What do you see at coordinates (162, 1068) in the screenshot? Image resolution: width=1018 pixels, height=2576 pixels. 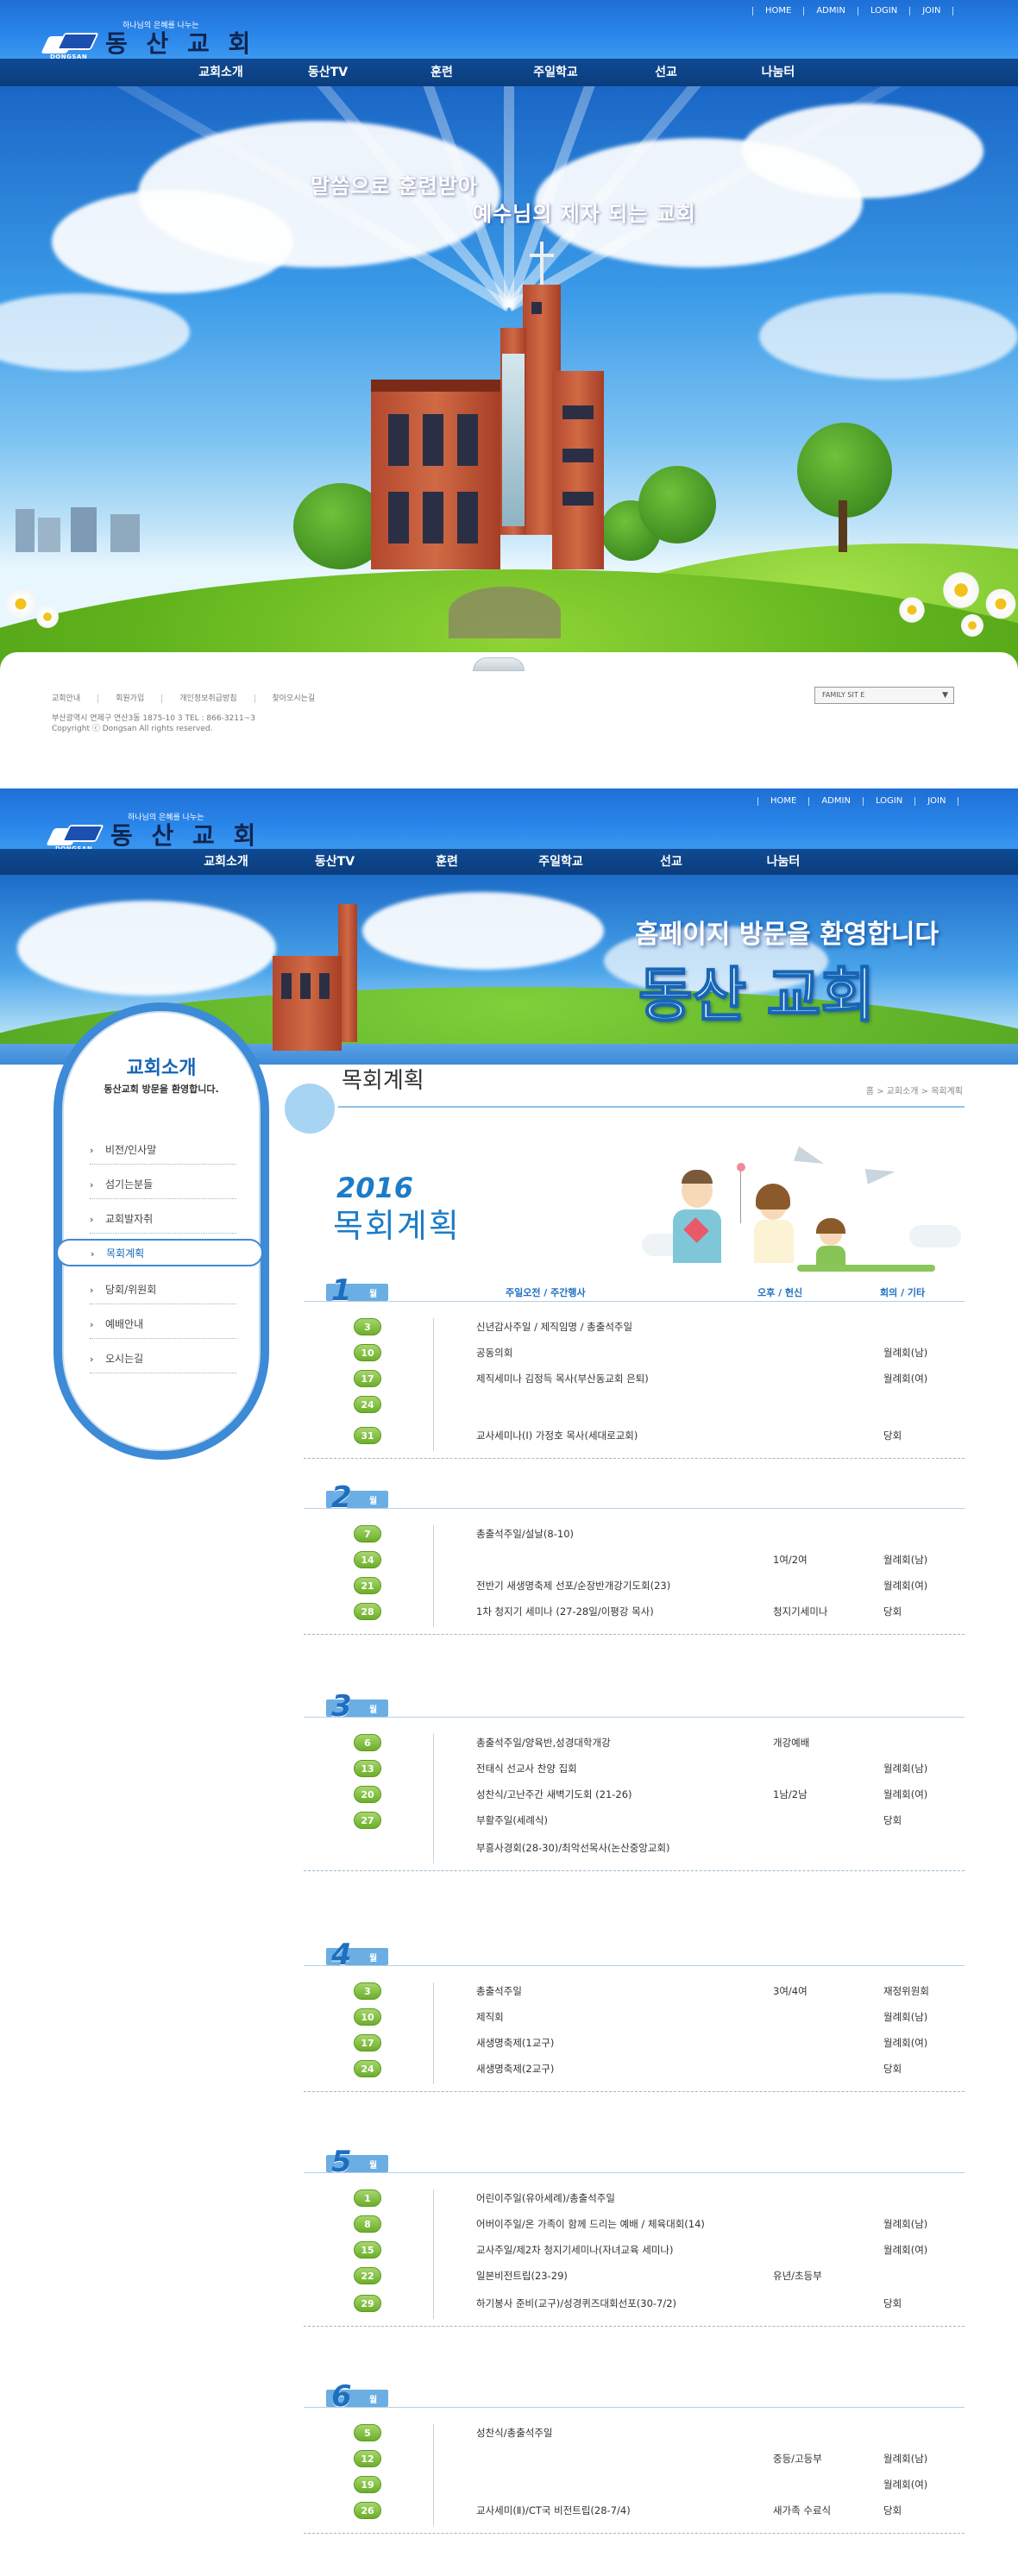 I see `side-nav-title: 교회소개` at bounding box center [162, 1068].